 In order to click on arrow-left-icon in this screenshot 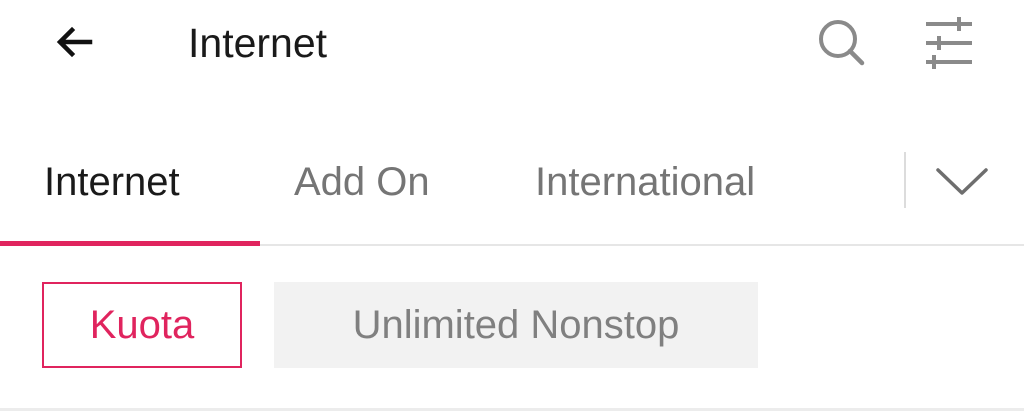, I will do `click(74, 42)`.